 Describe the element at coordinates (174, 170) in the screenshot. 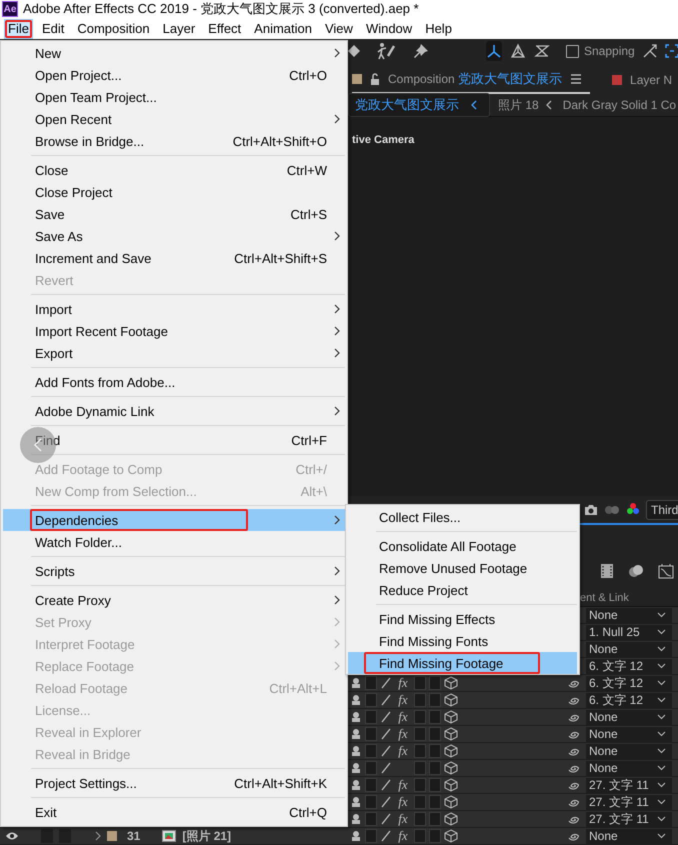

I see `menu-item: Close Ctrl+W` at that location.